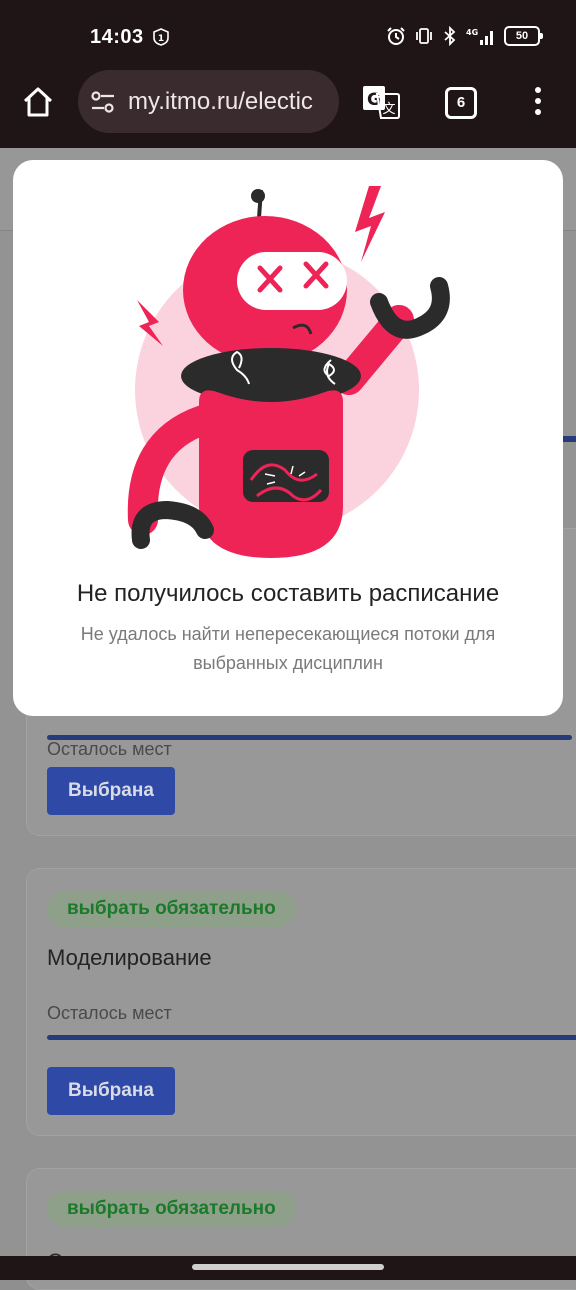  Describe the element at coordinates (569, 439) in the screenshot. I see `progress-edge` at that location.